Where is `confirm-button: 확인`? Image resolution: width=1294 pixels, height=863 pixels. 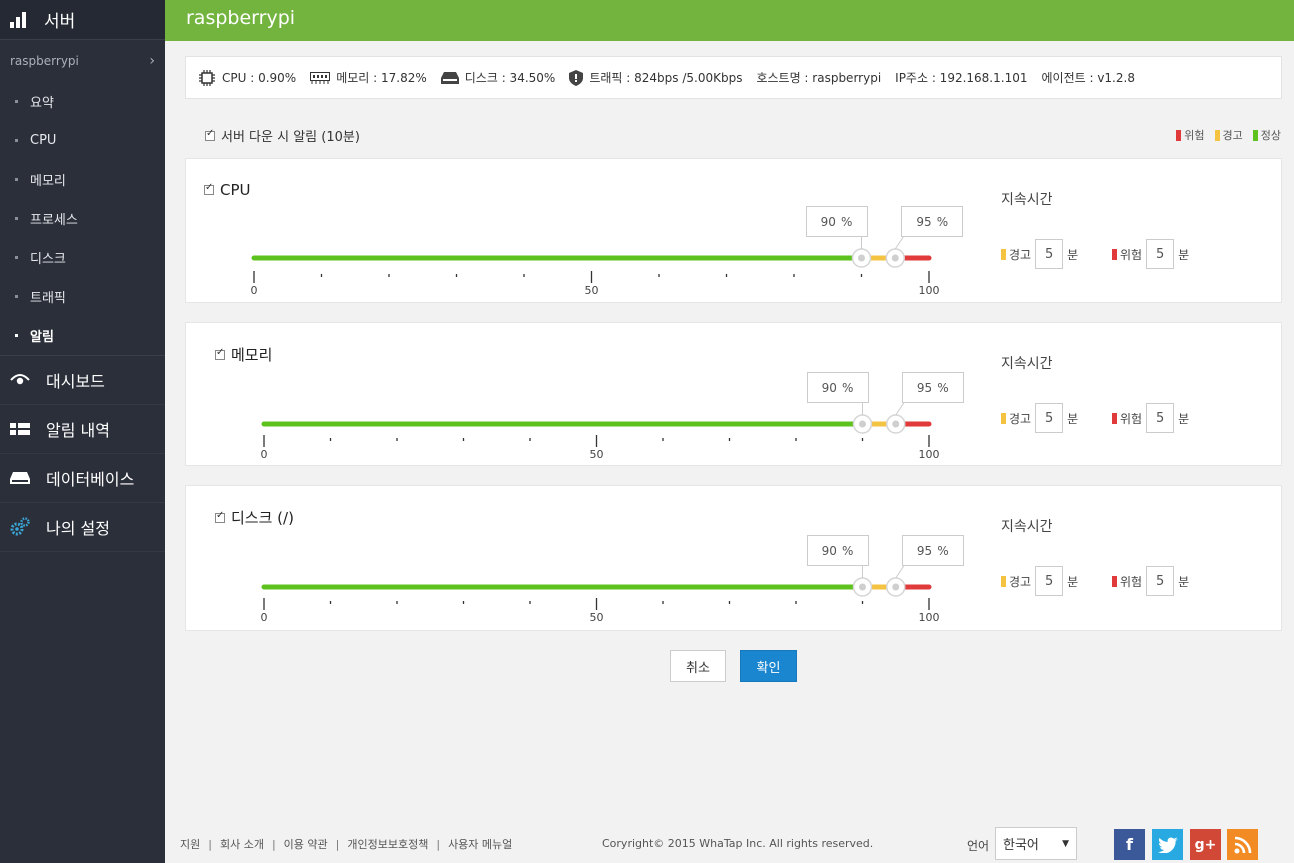
confirm-button: 확인 is located at coordinates (768, 666).